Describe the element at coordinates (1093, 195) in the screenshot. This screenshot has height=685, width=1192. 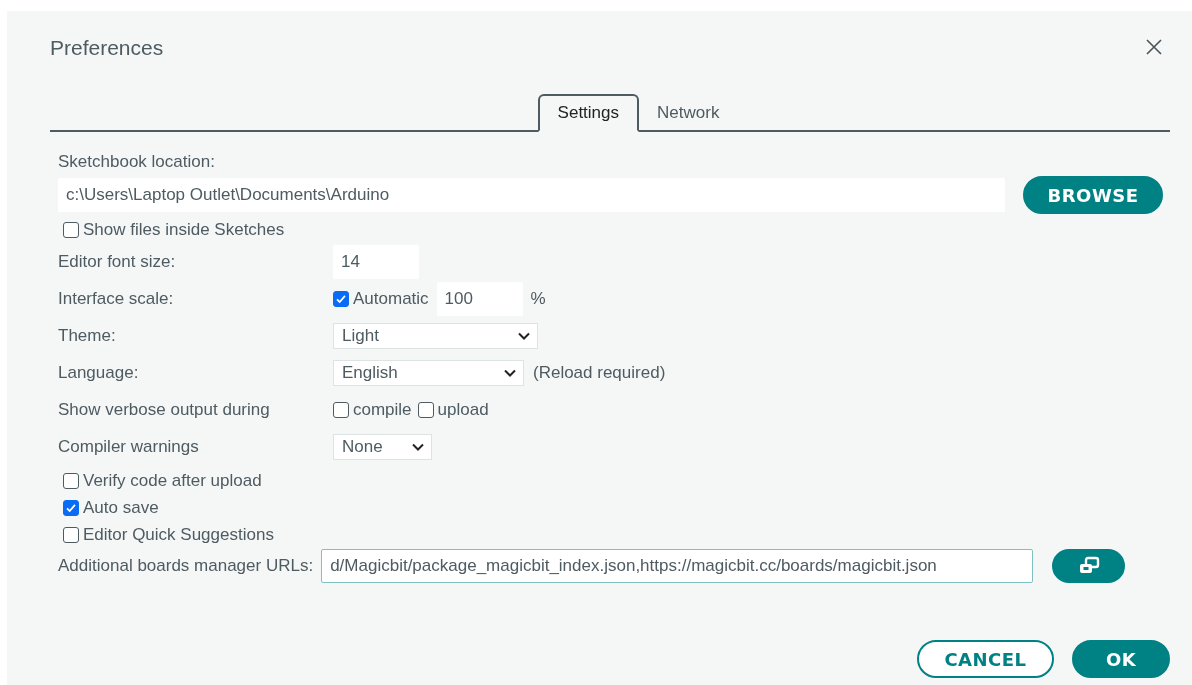
I see `browse-button: BROWSE` at that location.